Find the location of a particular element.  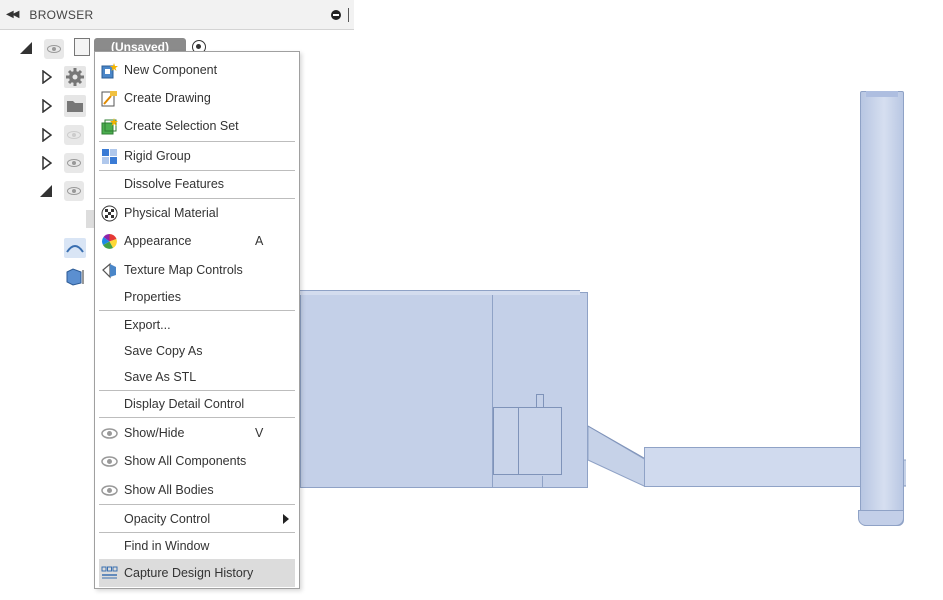

collapse-panel-icon: ◀◀ is located at coordinates (12, 14).